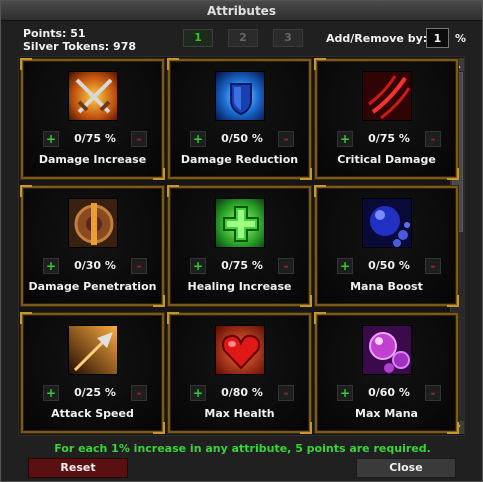 Image resolution: width=483 pixels, height=482 pixels. I want to click on claw-slash-icon, so click(387, 96).